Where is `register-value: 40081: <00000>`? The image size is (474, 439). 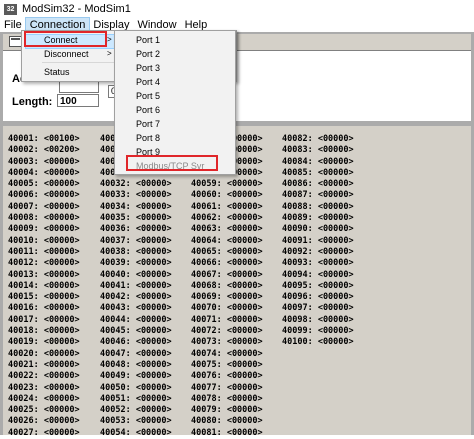 register-value: 40081: <00000> is located at coordinates (227, 433).